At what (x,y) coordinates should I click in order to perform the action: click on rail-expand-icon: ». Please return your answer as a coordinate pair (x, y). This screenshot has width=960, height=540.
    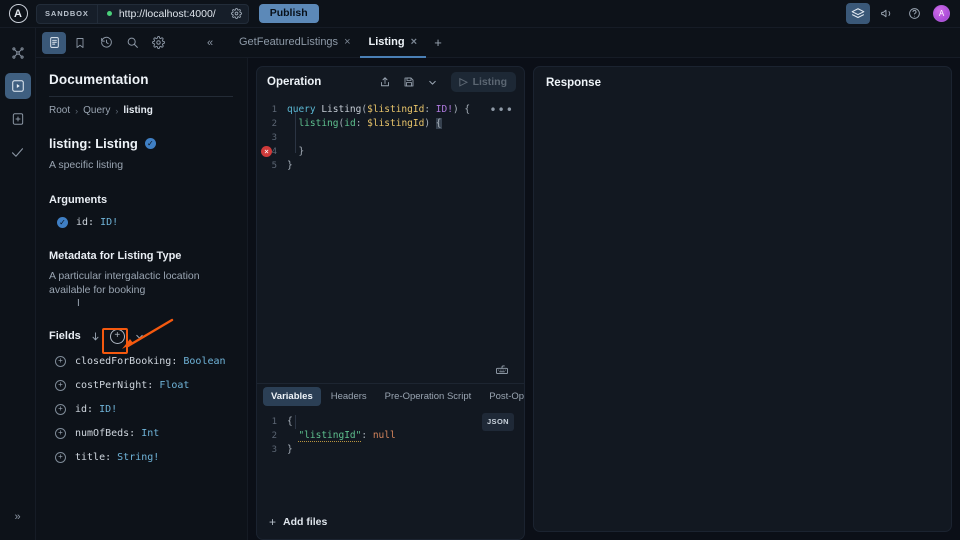
    Looking at the image, I should click on (18, 517).